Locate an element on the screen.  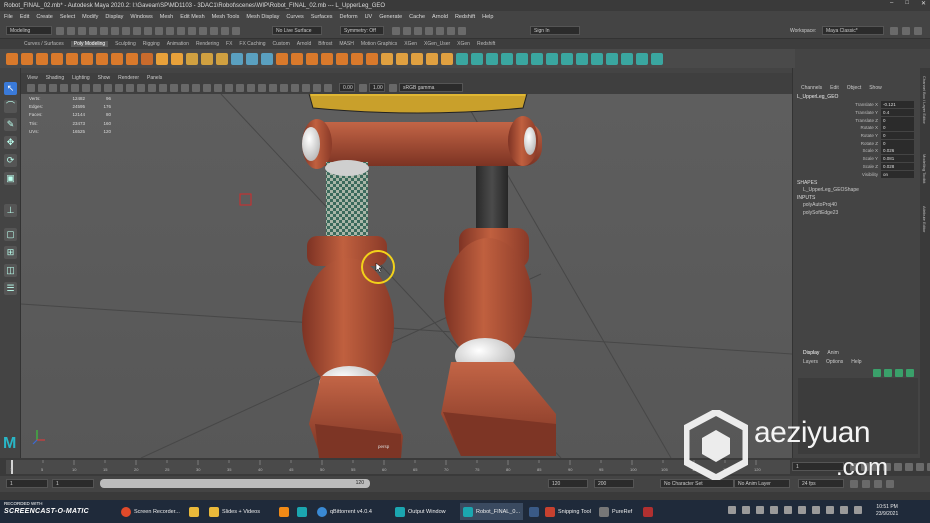
panel-menu-shading: Shading is located at coordinates (55, 78).